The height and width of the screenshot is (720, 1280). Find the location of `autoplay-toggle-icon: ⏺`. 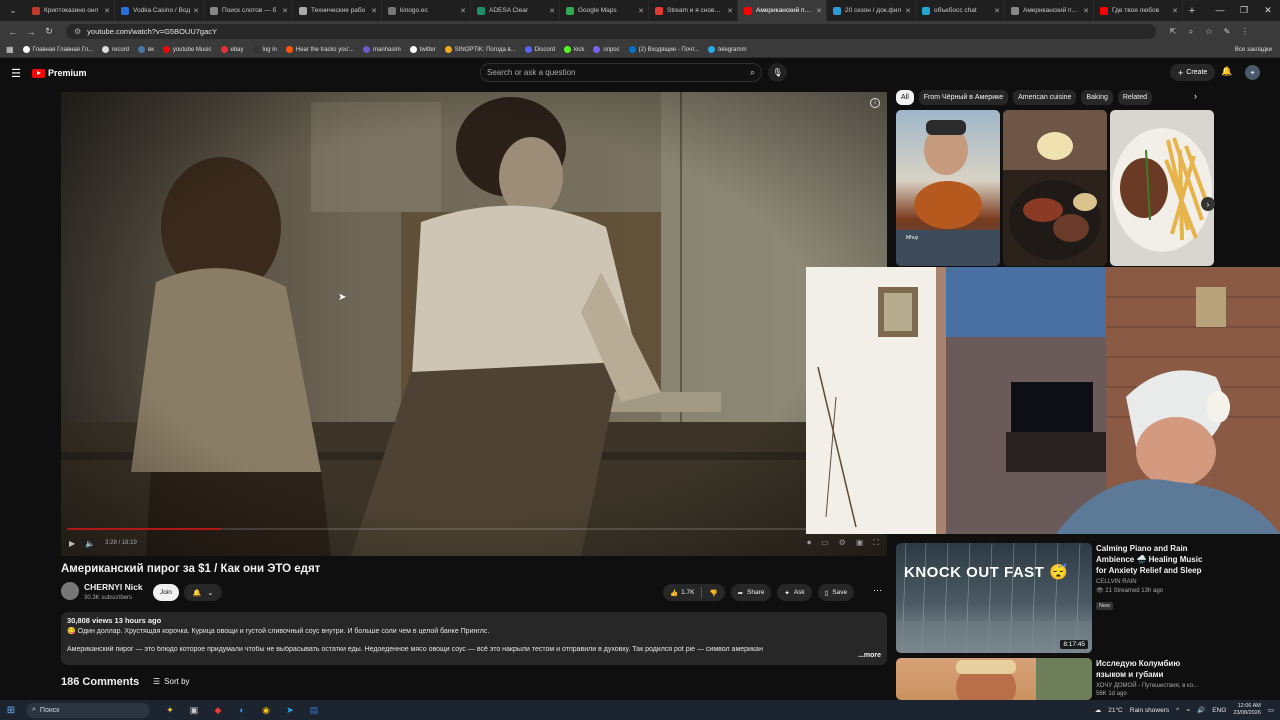

autoplay-toggle-icon: ⏺ is located at coordinates (809, 543).